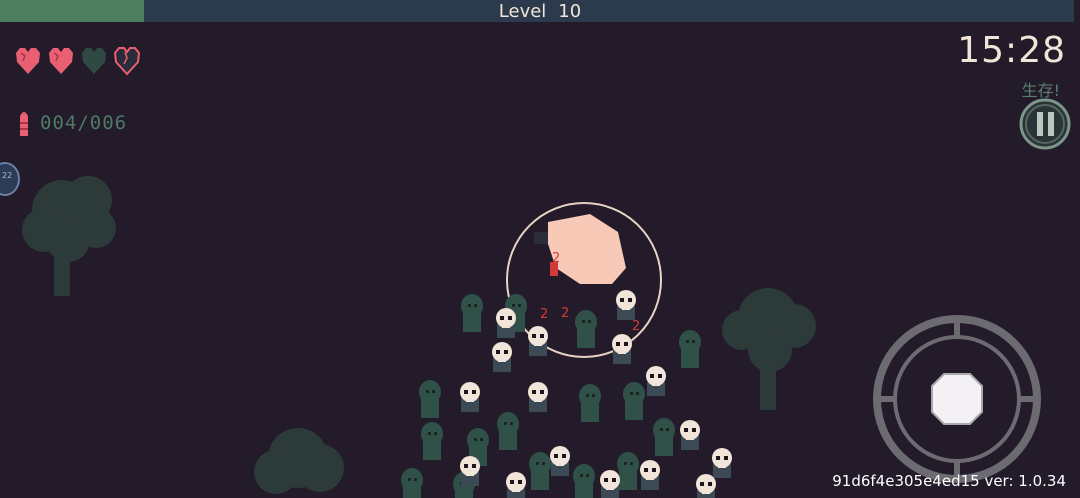 The width and height of the screenshot is (1080, 498). Describe the element at coordinates (299, 461) in the screenshot. I see `tree-bottom` at that location.